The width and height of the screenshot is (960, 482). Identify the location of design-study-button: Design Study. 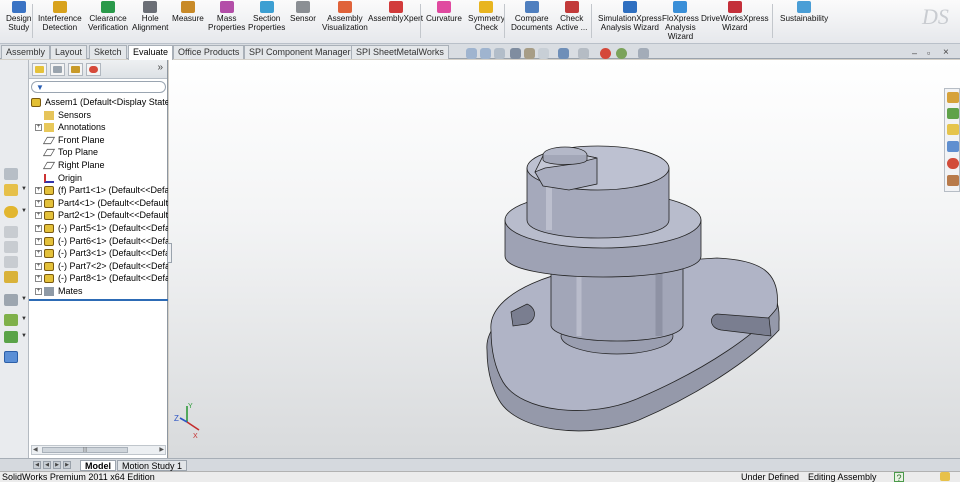
(19, 16).